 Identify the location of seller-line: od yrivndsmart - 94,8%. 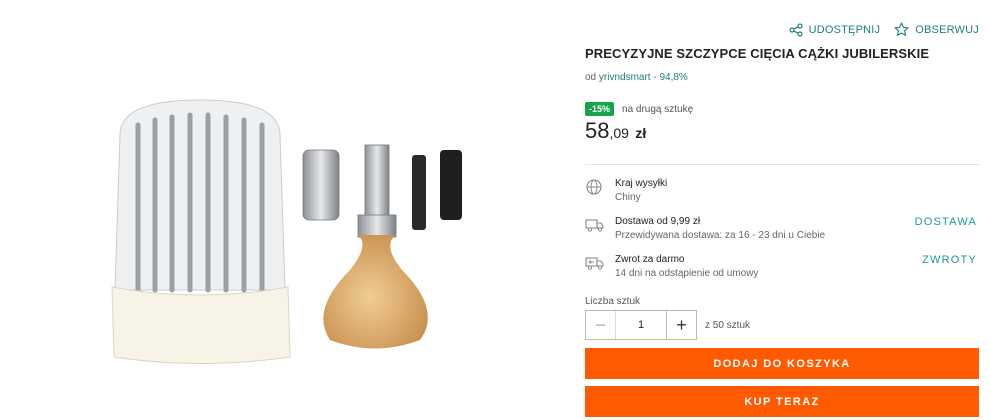
(636, 77).